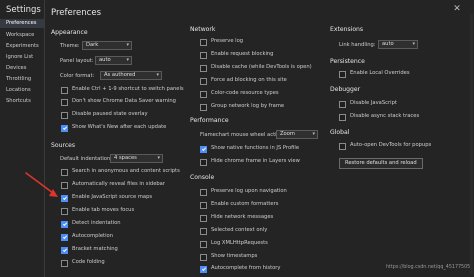  I want to click on checkbox-row: Force ad blocking on this site, so click(243, 81).